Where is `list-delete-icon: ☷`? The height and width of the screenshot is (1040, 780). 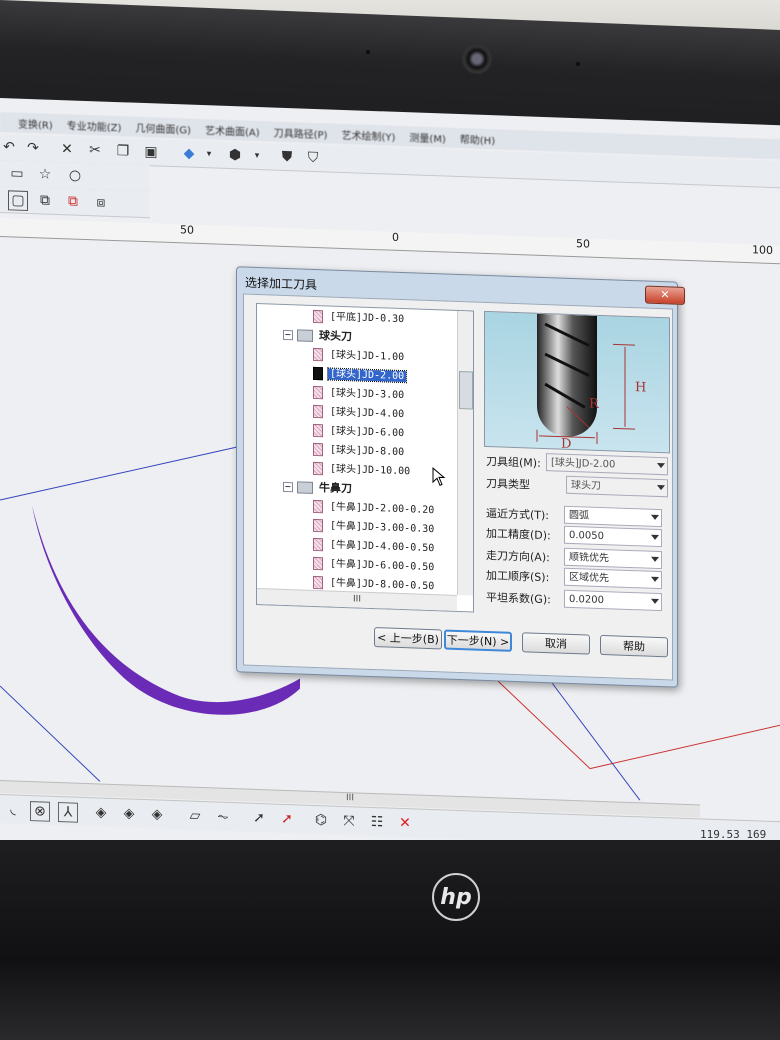 list-delete-icon: ☷ is located at coordinates (377, 822).